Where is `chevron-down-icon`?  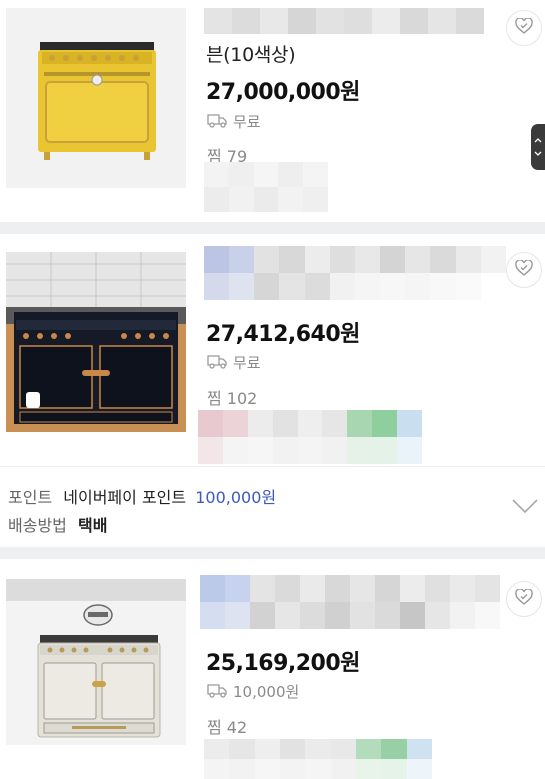 chevron-down-icon is located at coordinates (525, 508).